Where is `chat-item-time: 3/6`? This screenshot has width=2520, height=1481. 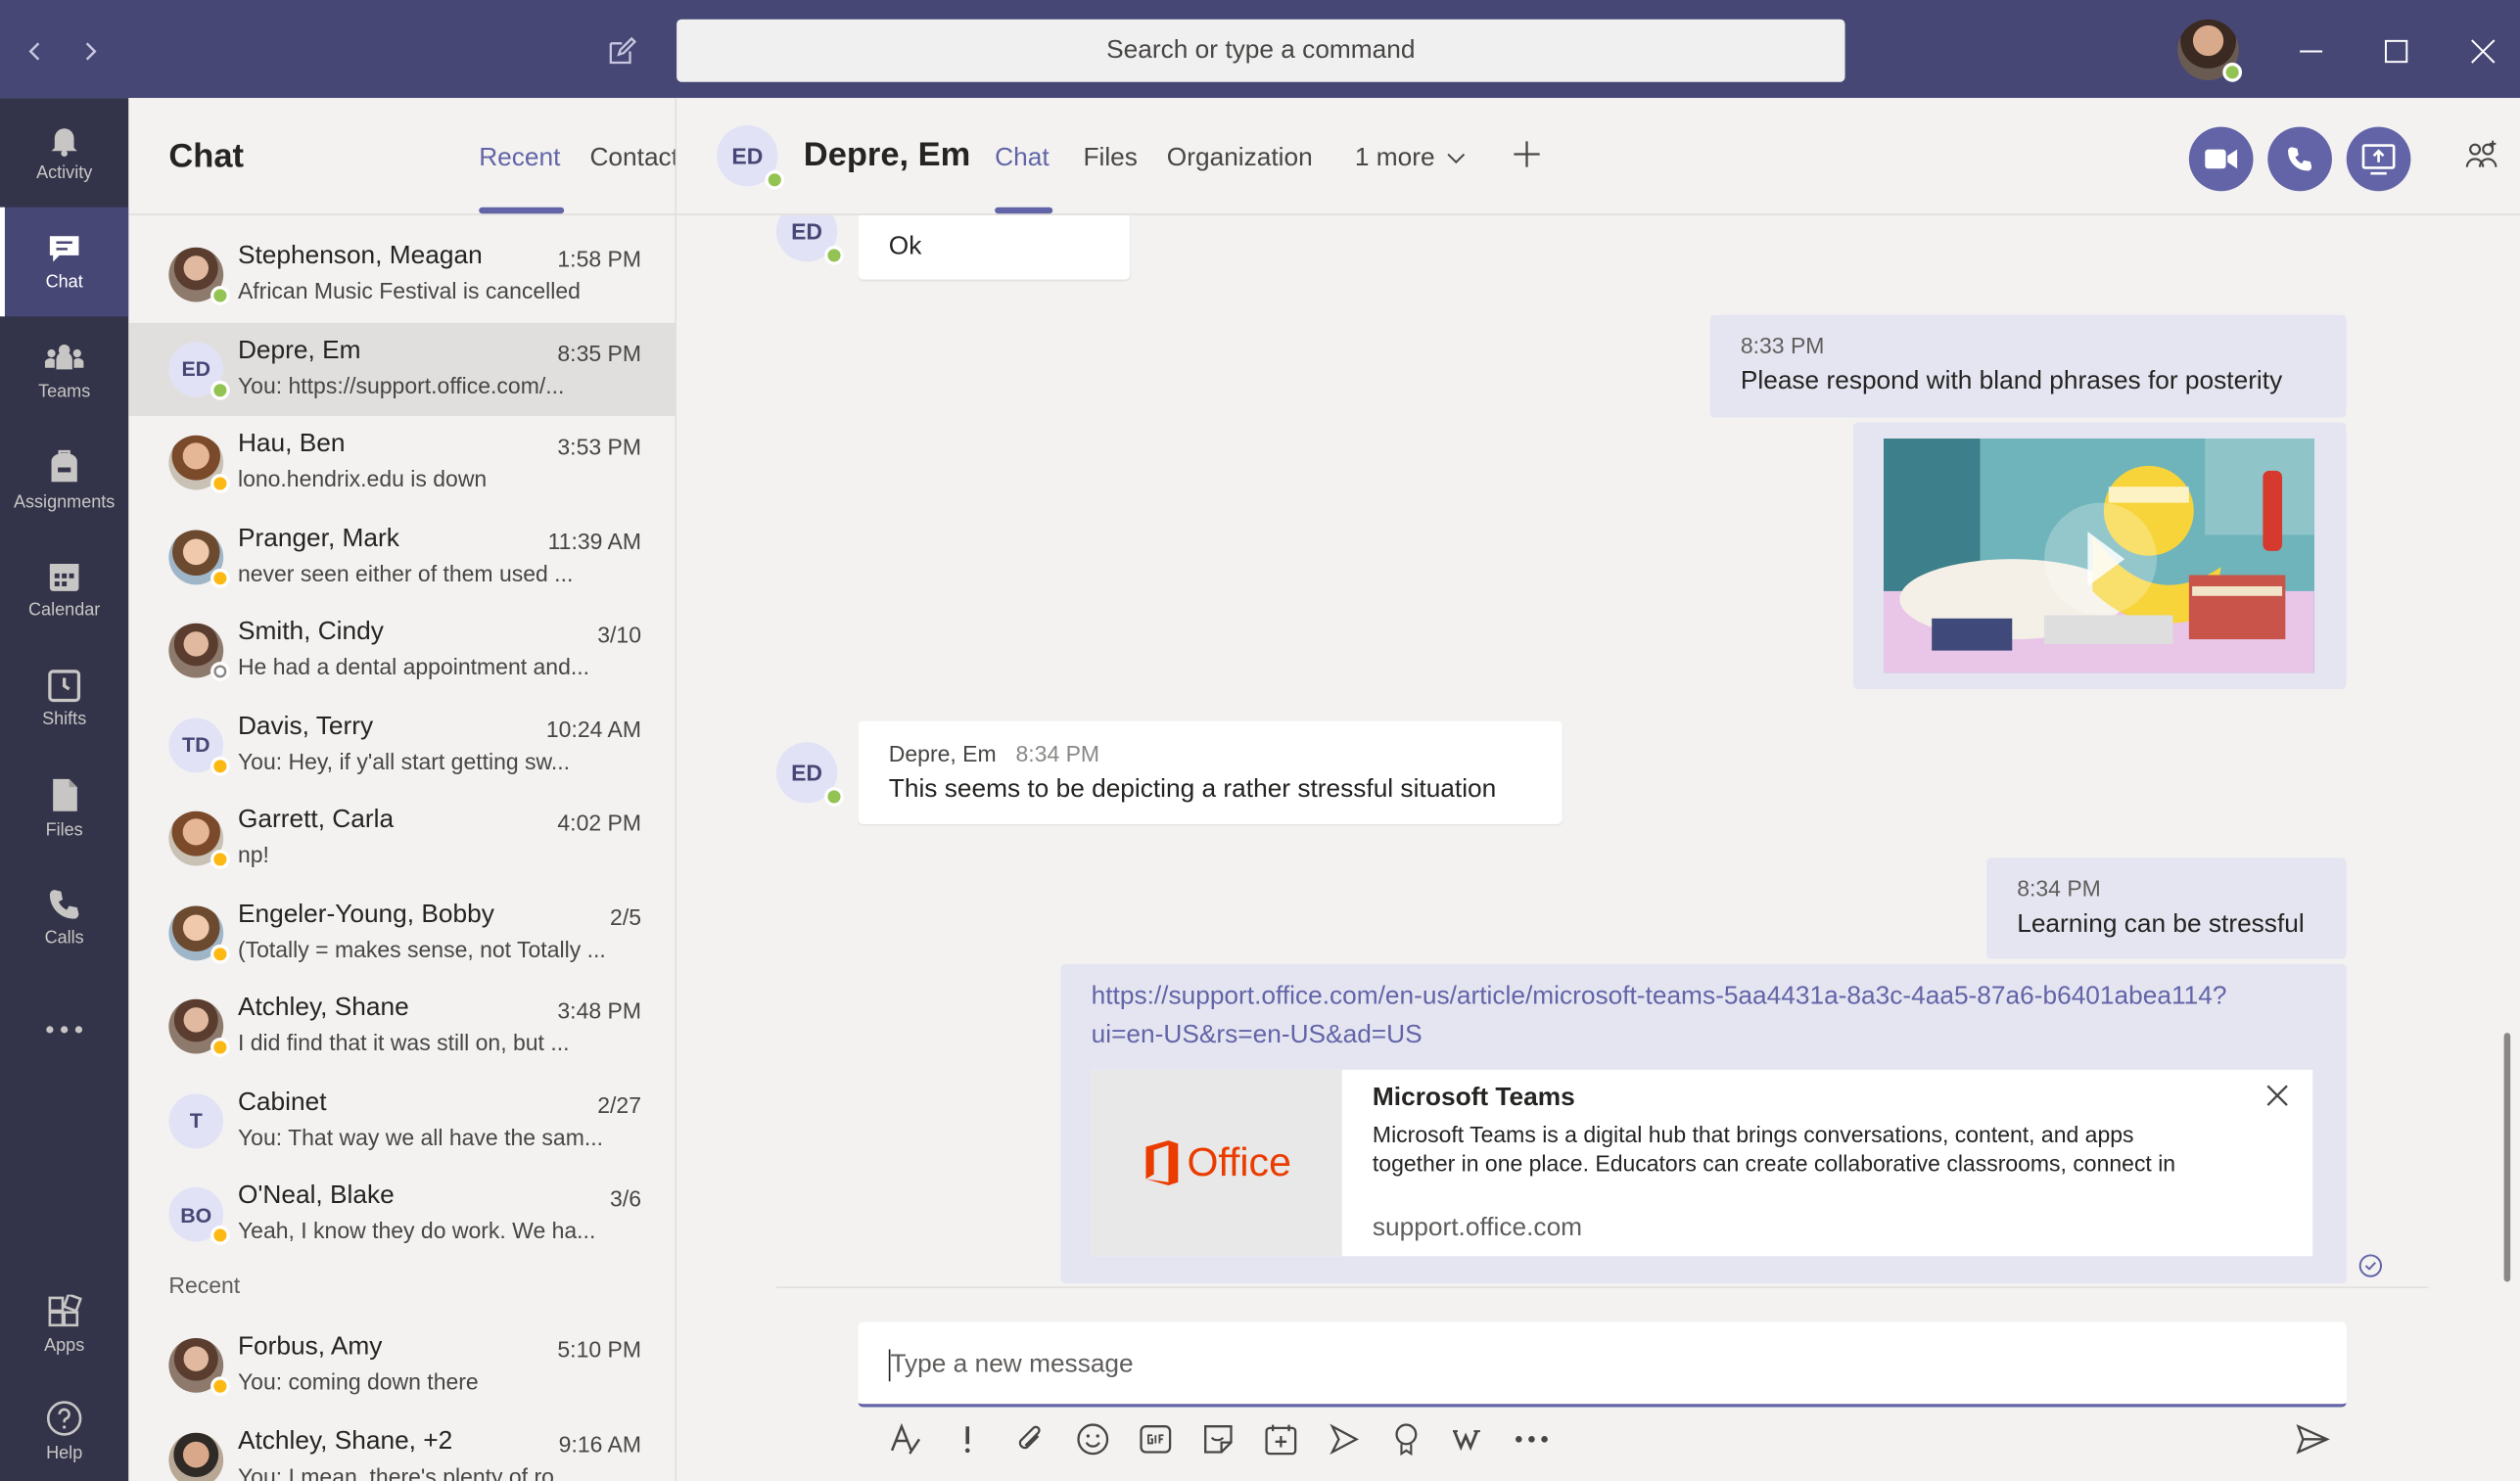
chat-item-time: 3/6 is located at coordinates (625, 1198).